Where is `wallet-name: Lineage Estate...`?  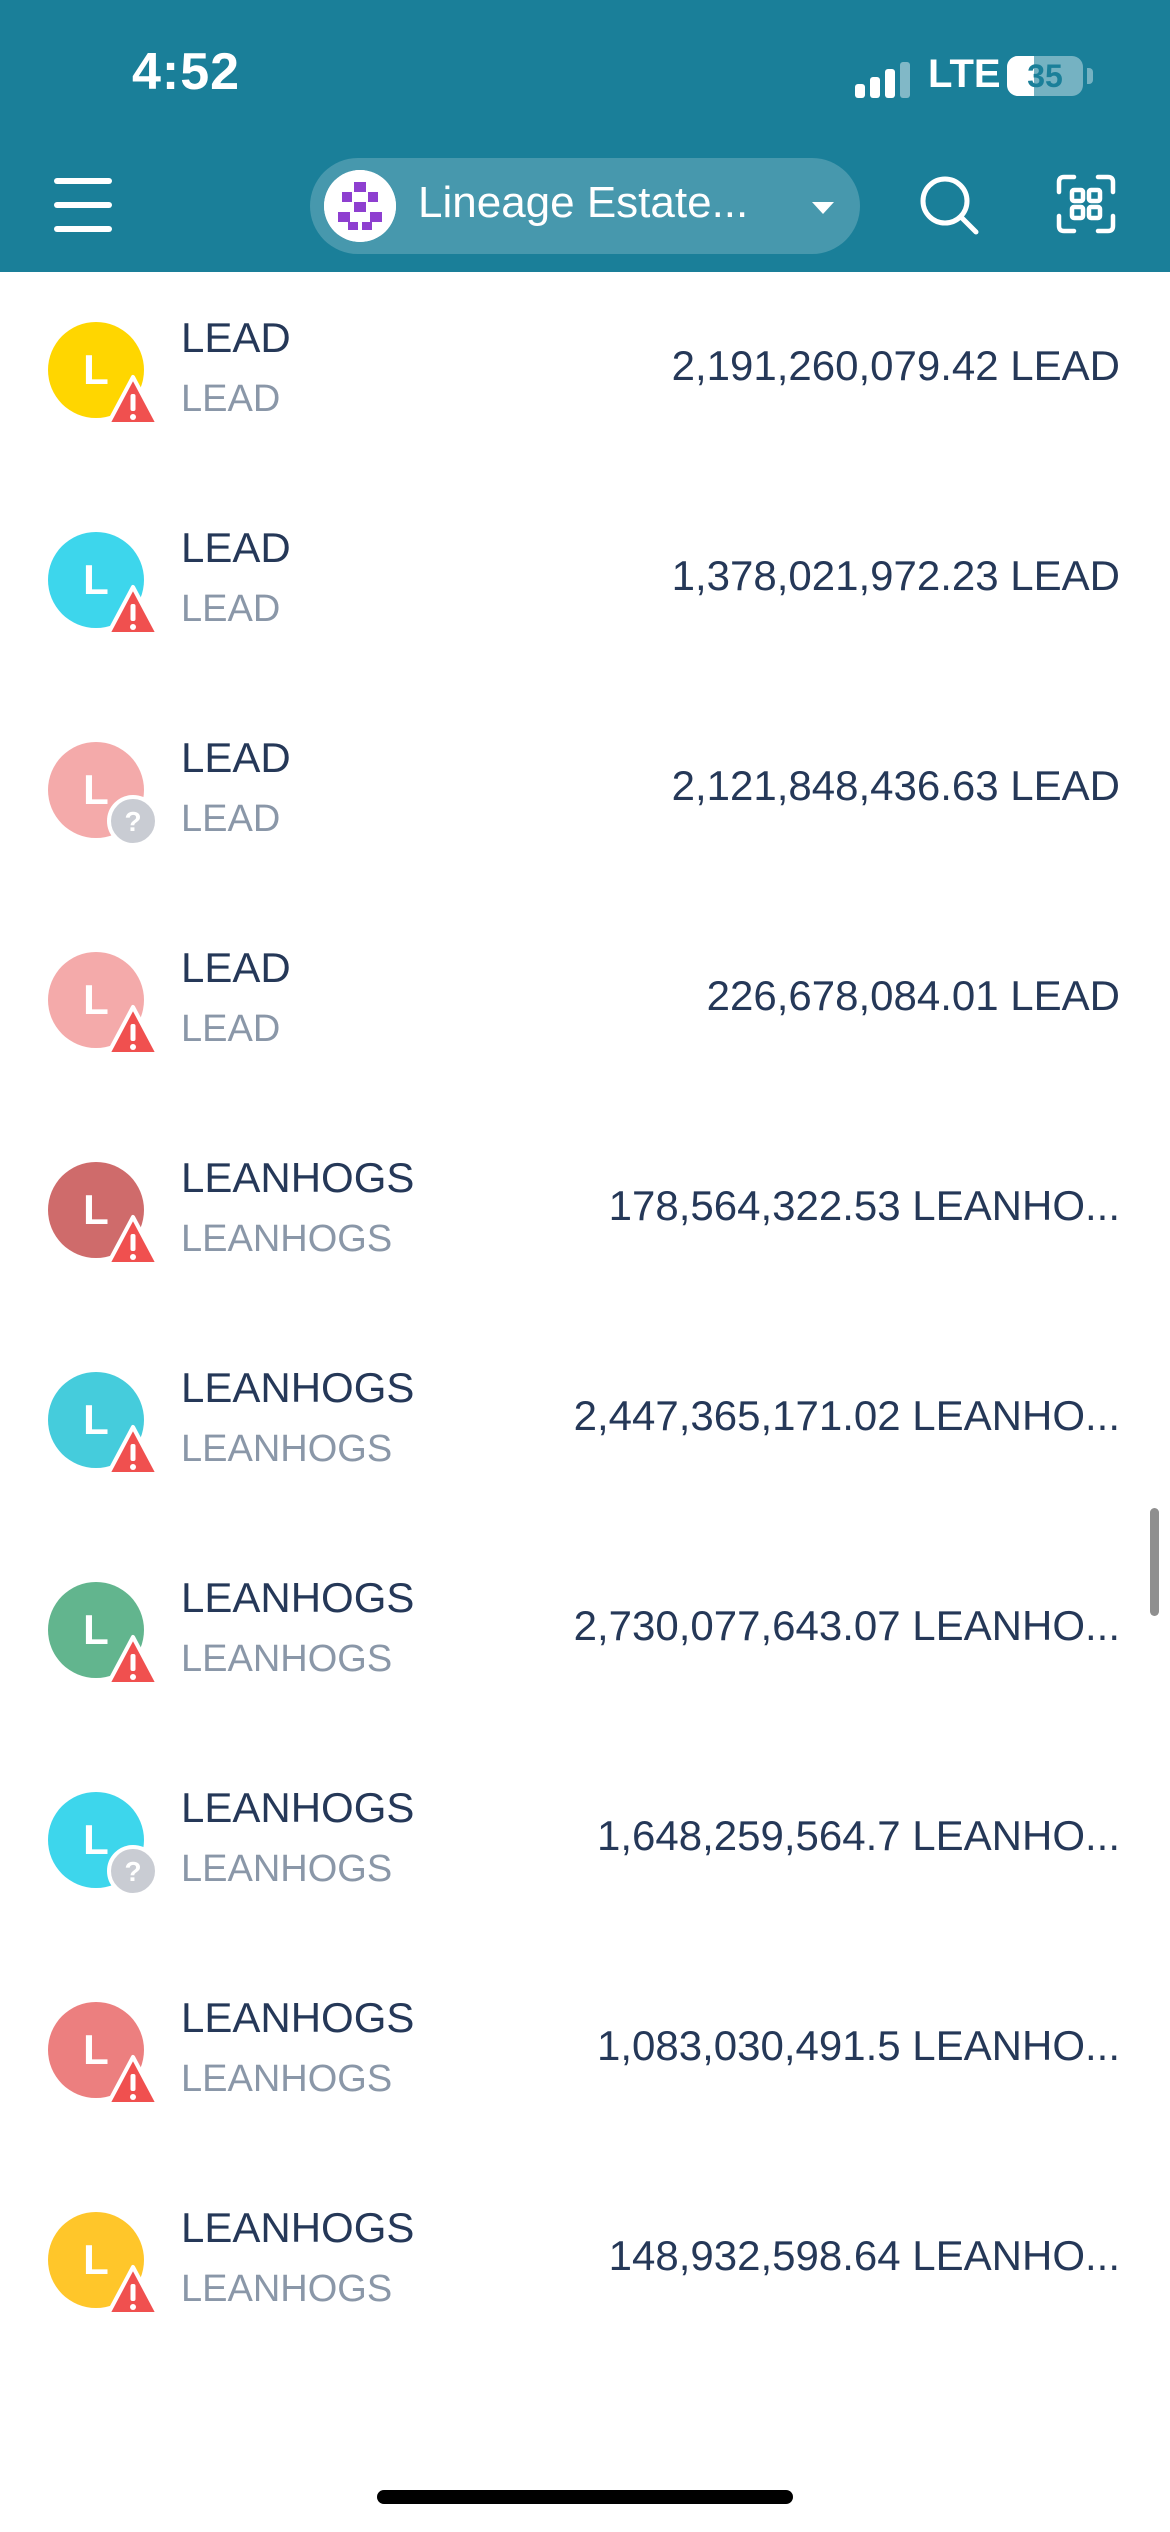 wallet-name: Lineage Estate... is located at coordinates (583, 202).